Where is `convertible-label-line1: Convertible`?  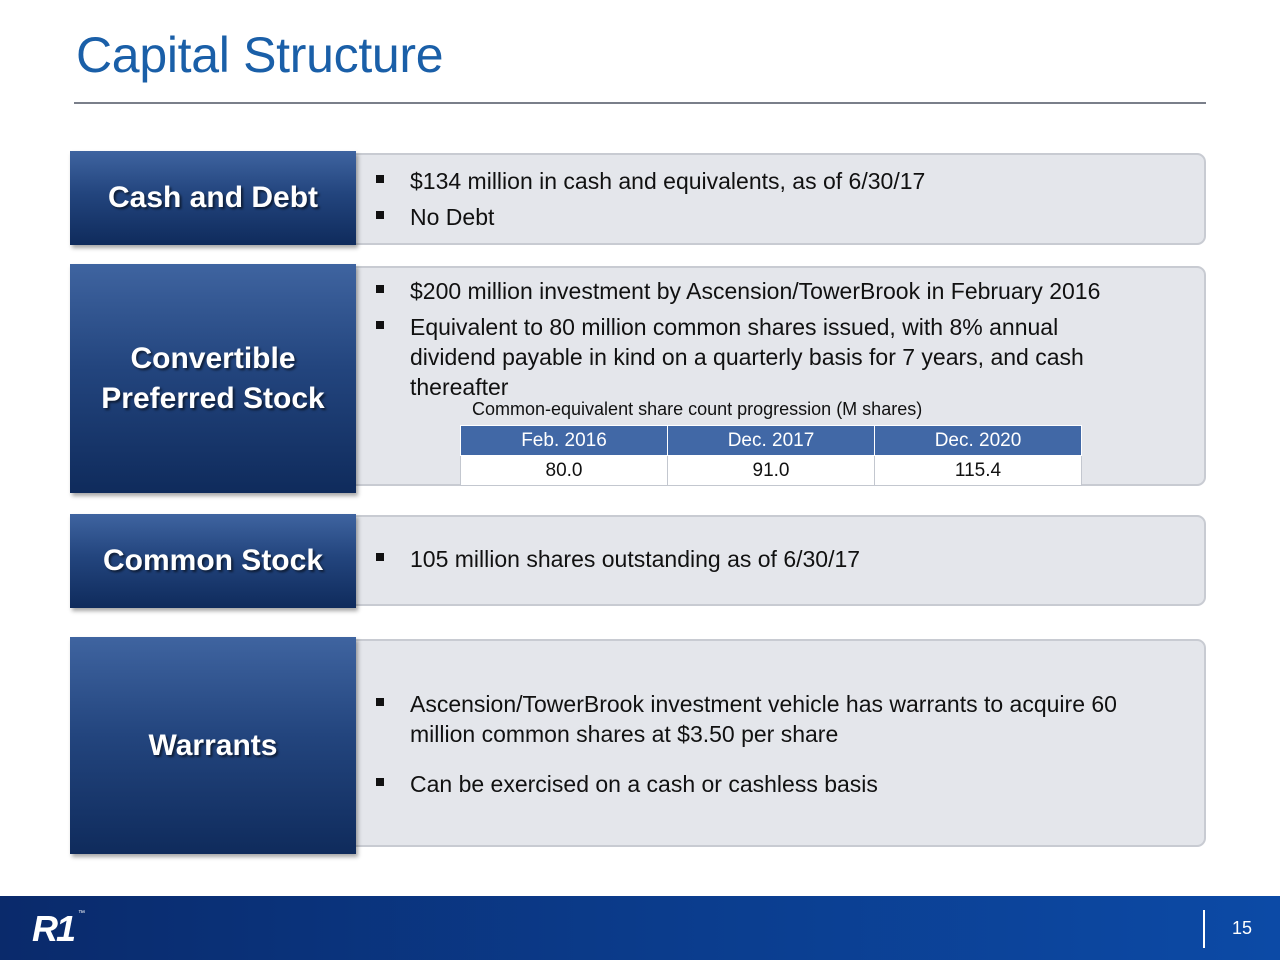 convertible-label-line1: Convertible is located at coordinates (213, 358).